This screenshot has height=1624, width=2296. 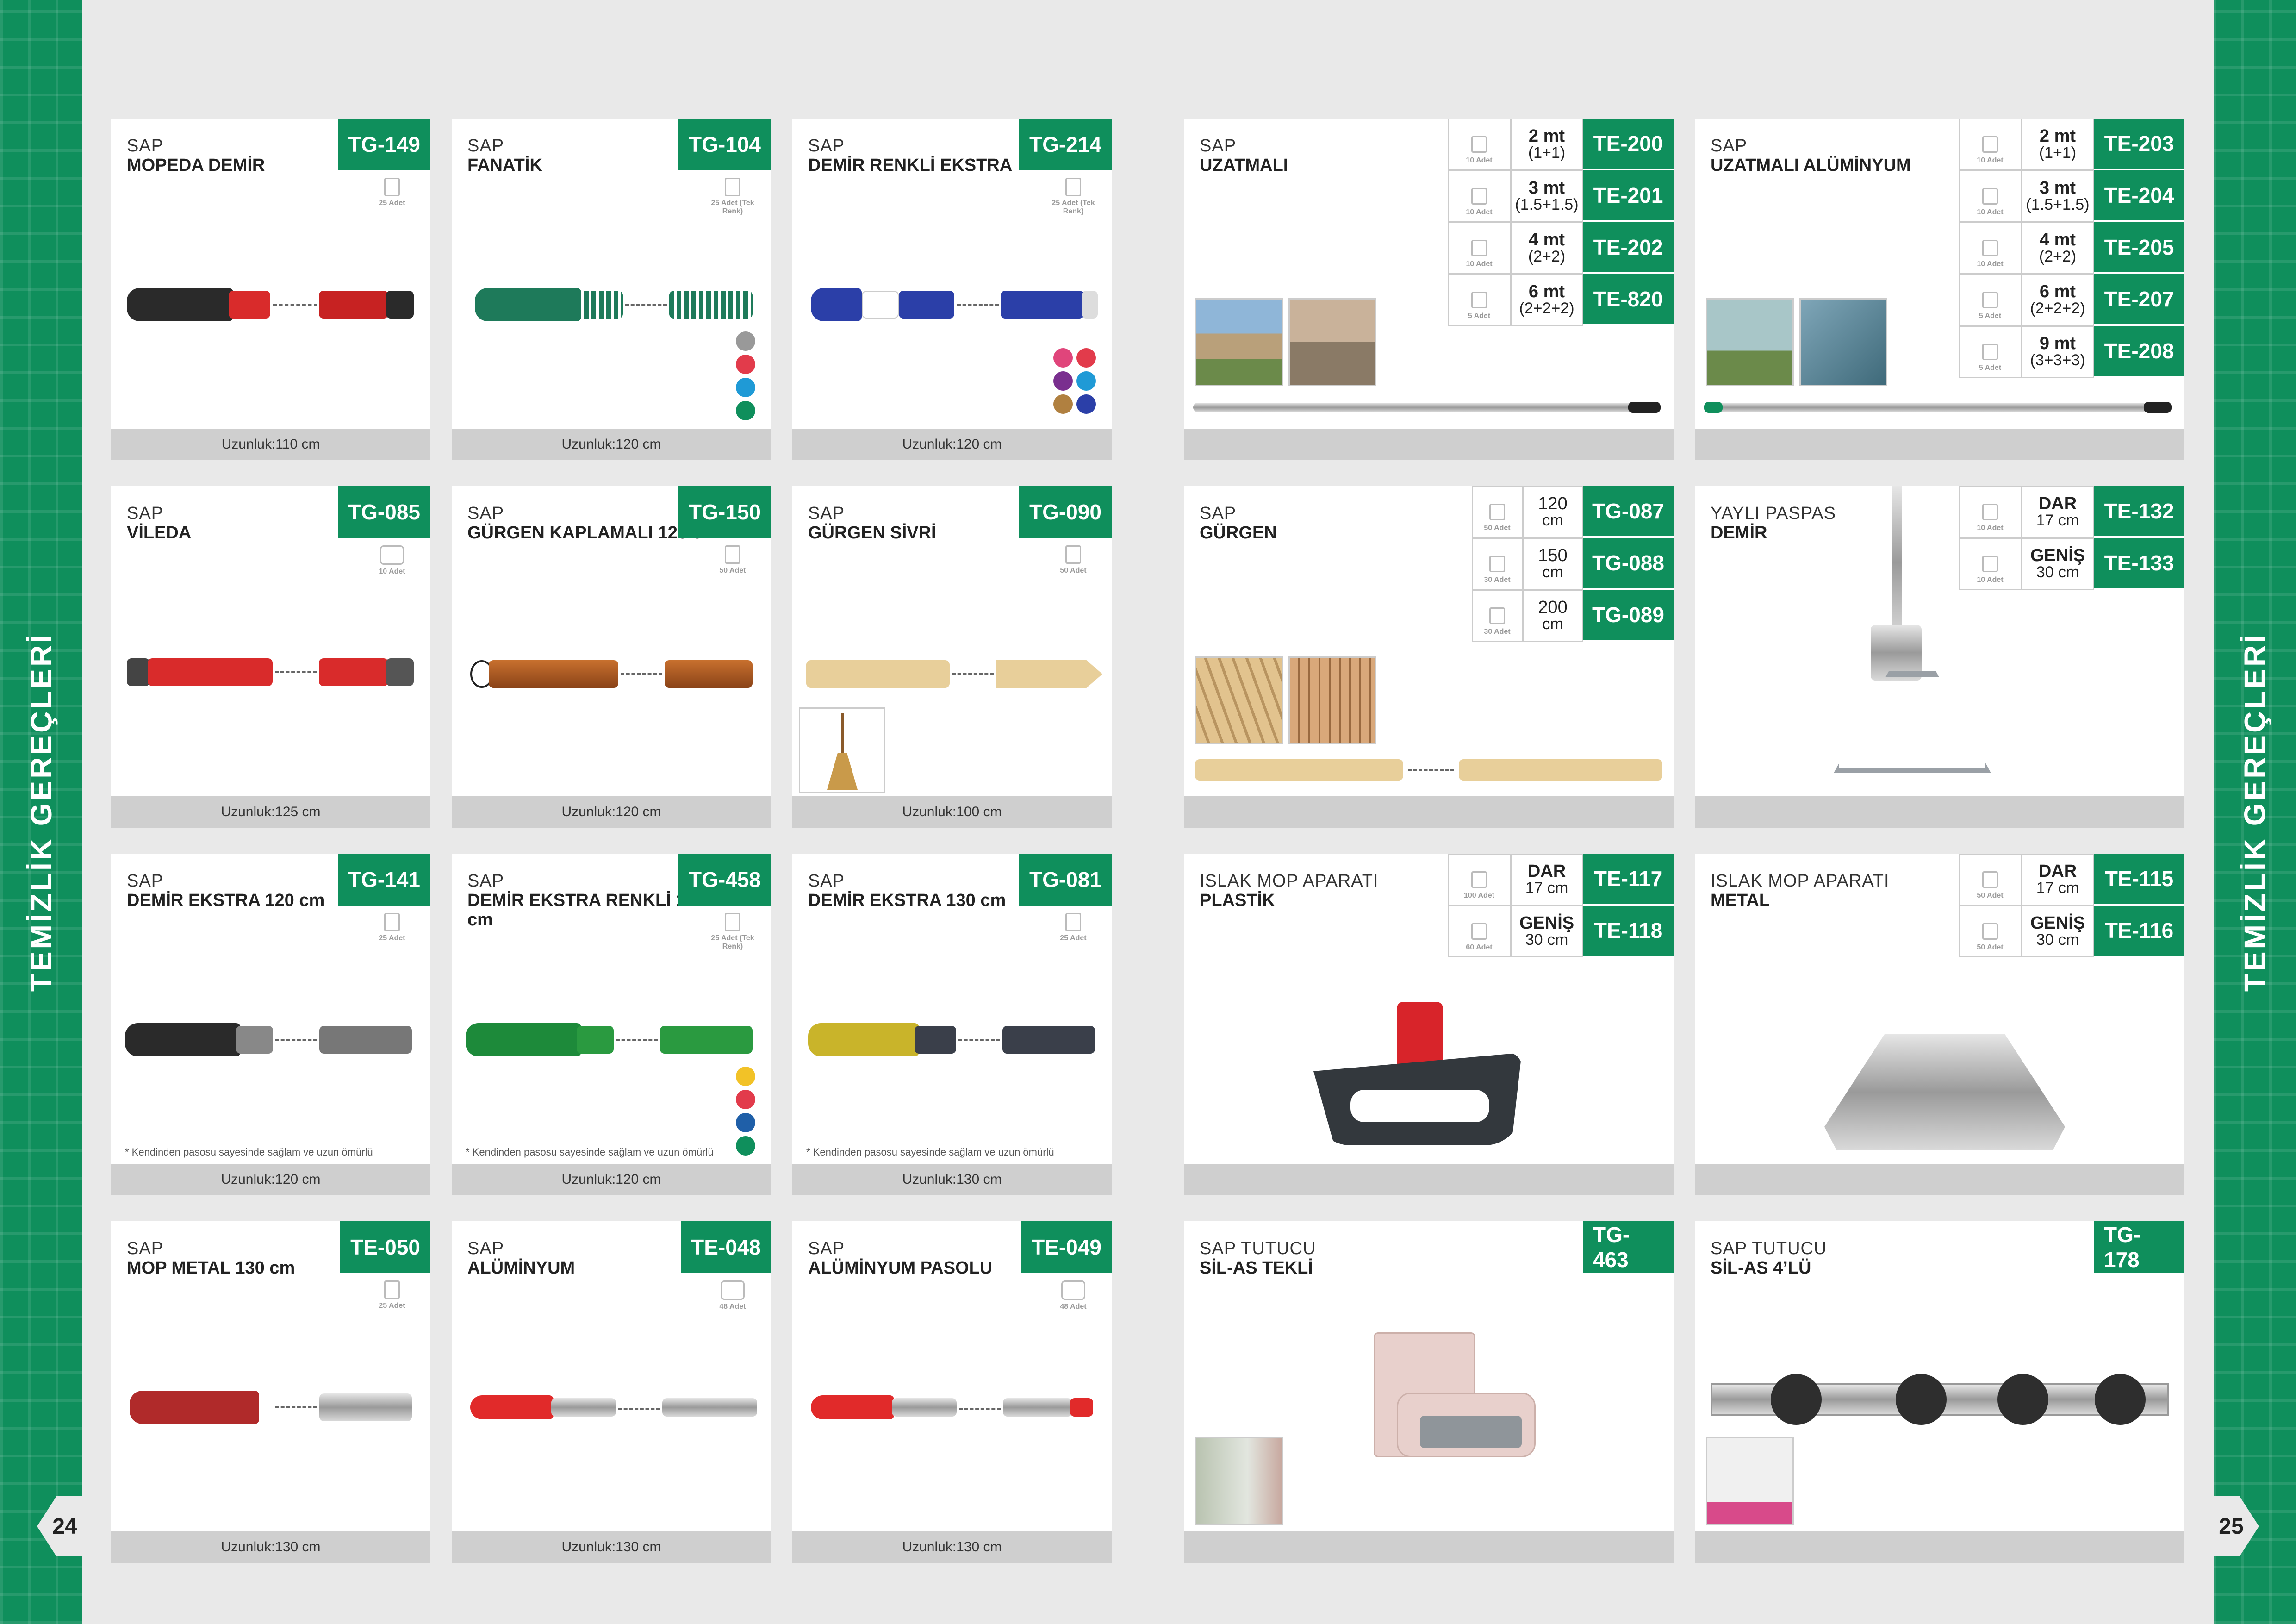 What do you see at coordinates (900, 1268) in the screenshot?
I see `card-product-name: ALÜMİNYUM PASOLU` at bounding box center [900, 1268].